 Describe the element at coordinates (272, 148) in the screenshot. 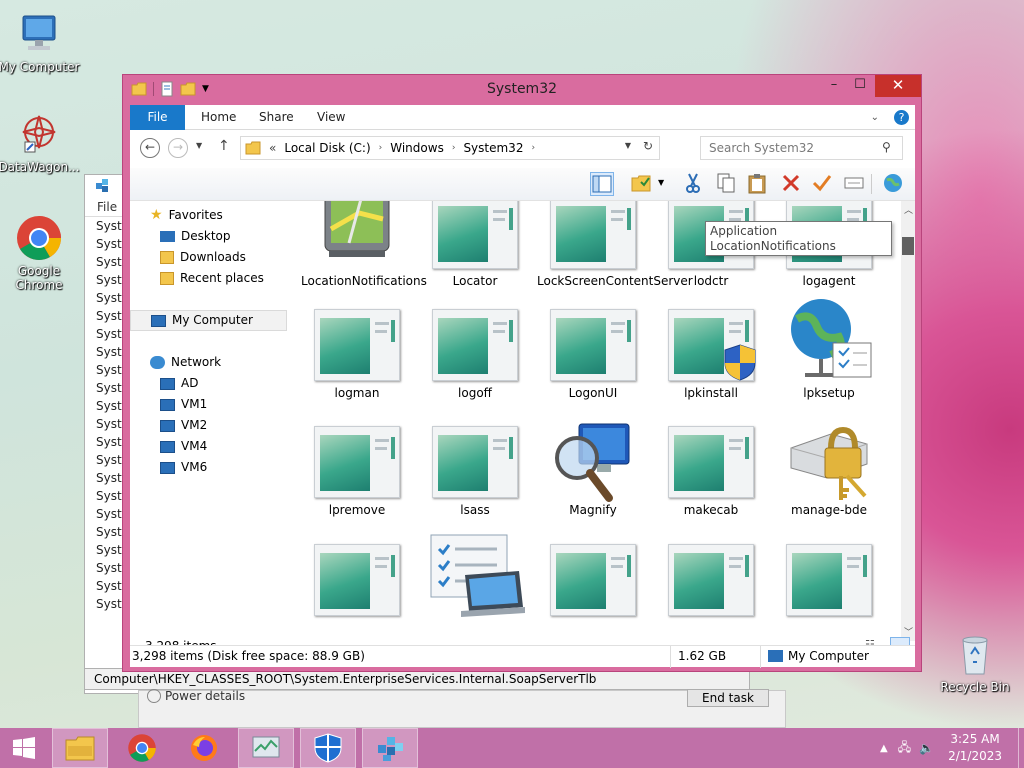

I see `breadcrumb-overflow: «` at that location.